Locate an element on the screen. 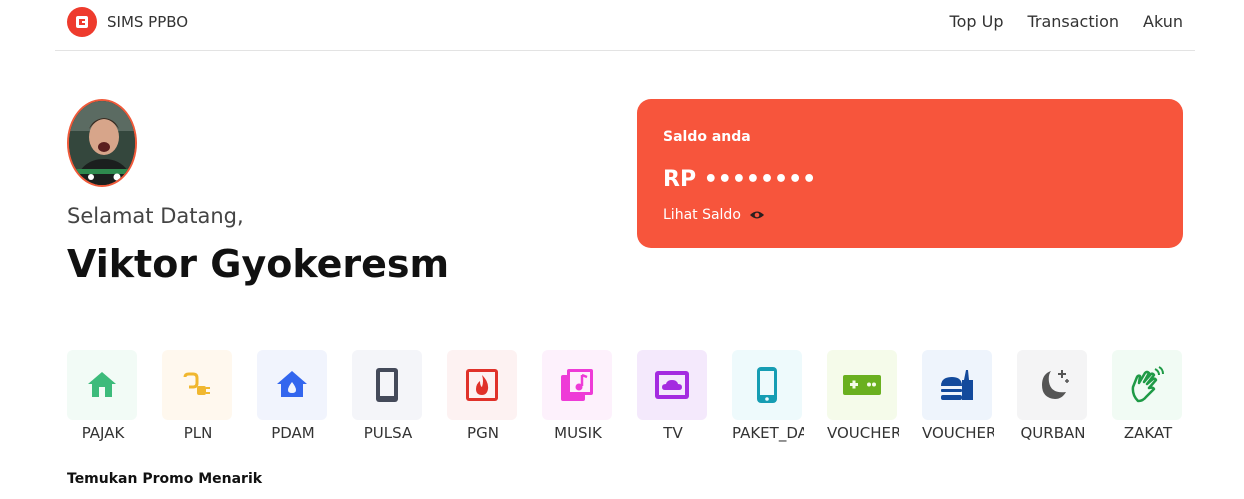  water-house-icon is located at coordinates (292, 384).